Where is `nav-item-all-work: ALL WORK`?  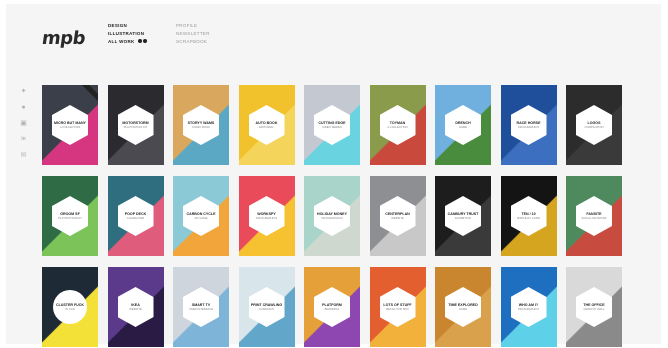 nav-item-all-work: ALL WORK is located at coordinates (127, 42).